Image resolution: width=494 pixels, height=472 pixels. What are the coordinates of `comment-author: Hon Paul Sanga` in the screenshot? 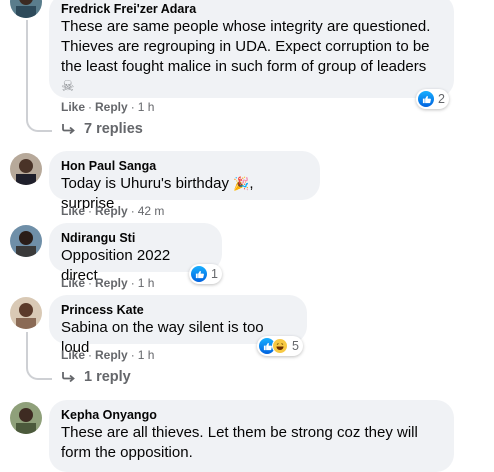 It's located at (184, 166).